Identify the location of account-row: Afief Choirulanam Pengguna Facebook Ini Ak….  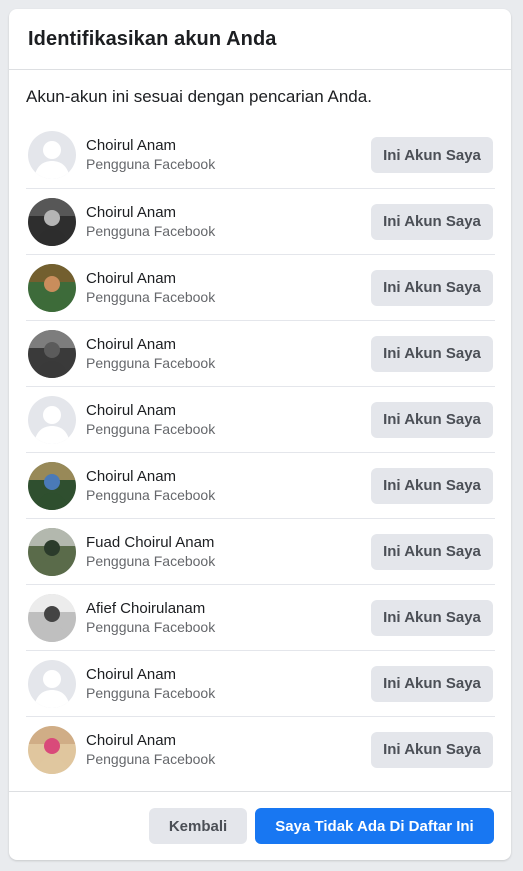
(260, 617).